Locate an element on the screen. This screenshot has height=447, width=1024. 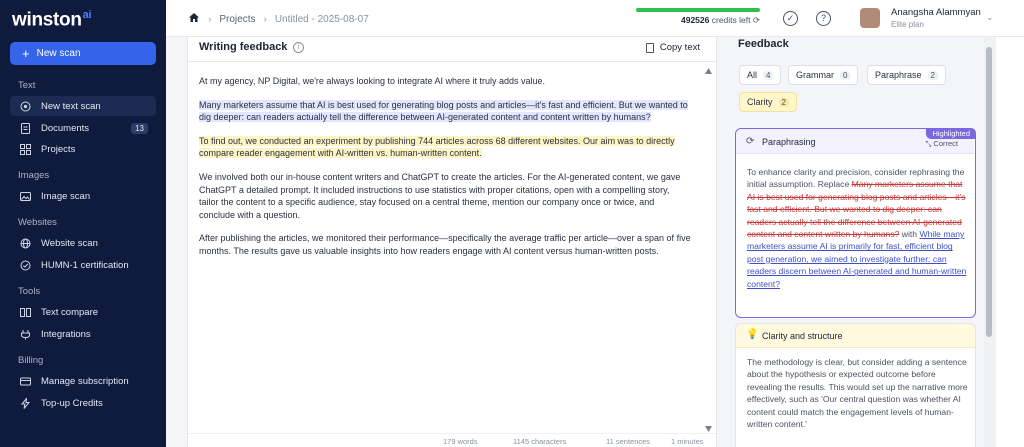
credits-bar is located at coordinates (698, 10).